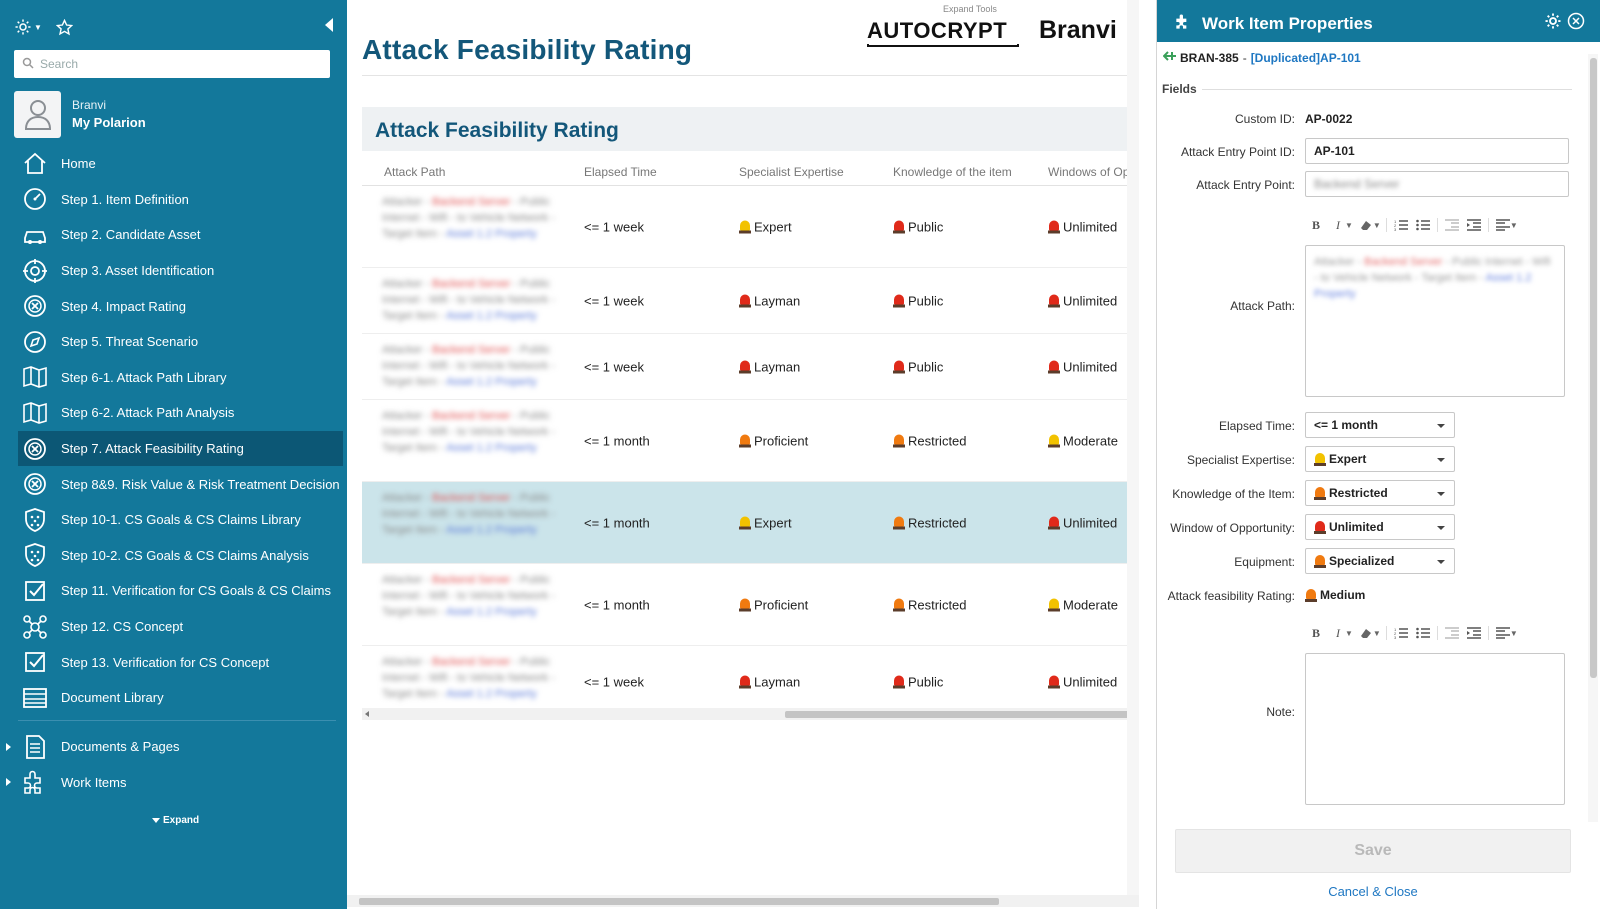  I want to click on sidebar-item-step-6-1-attack-path-library: Step 6-1. Attack Path Library, so click(180, 378).